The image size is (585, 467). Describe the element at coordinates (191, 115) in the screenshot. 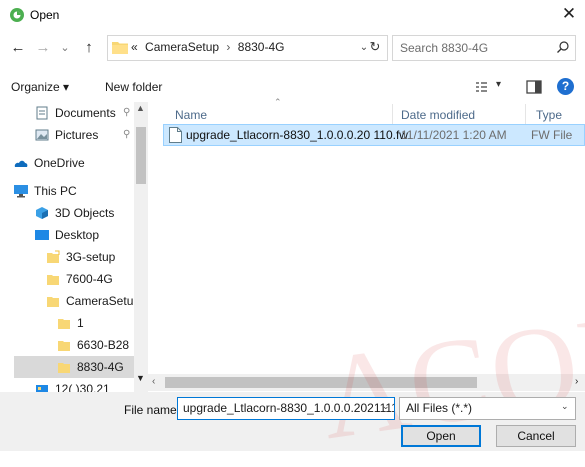

I see `column-header-name: Name` at that location.